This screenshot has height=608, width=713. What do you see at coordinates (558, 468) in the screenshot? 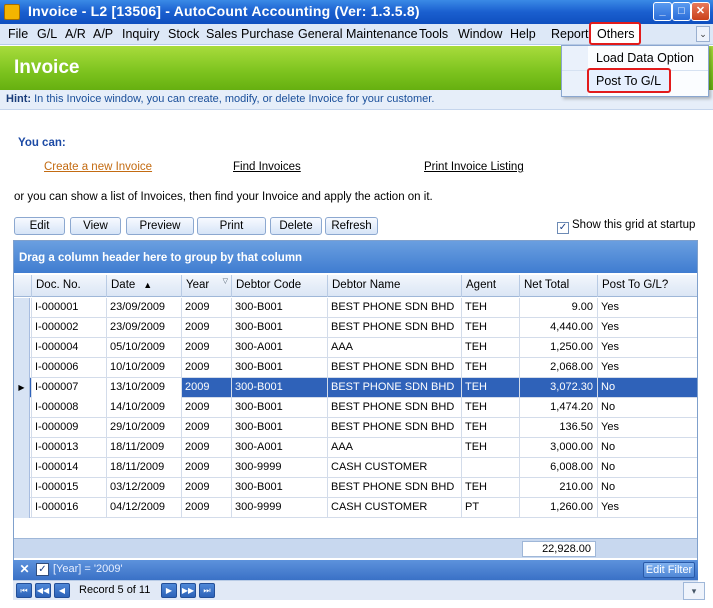
I see `cell-net-total: 6,008.00` at bounding box center [558, 468].